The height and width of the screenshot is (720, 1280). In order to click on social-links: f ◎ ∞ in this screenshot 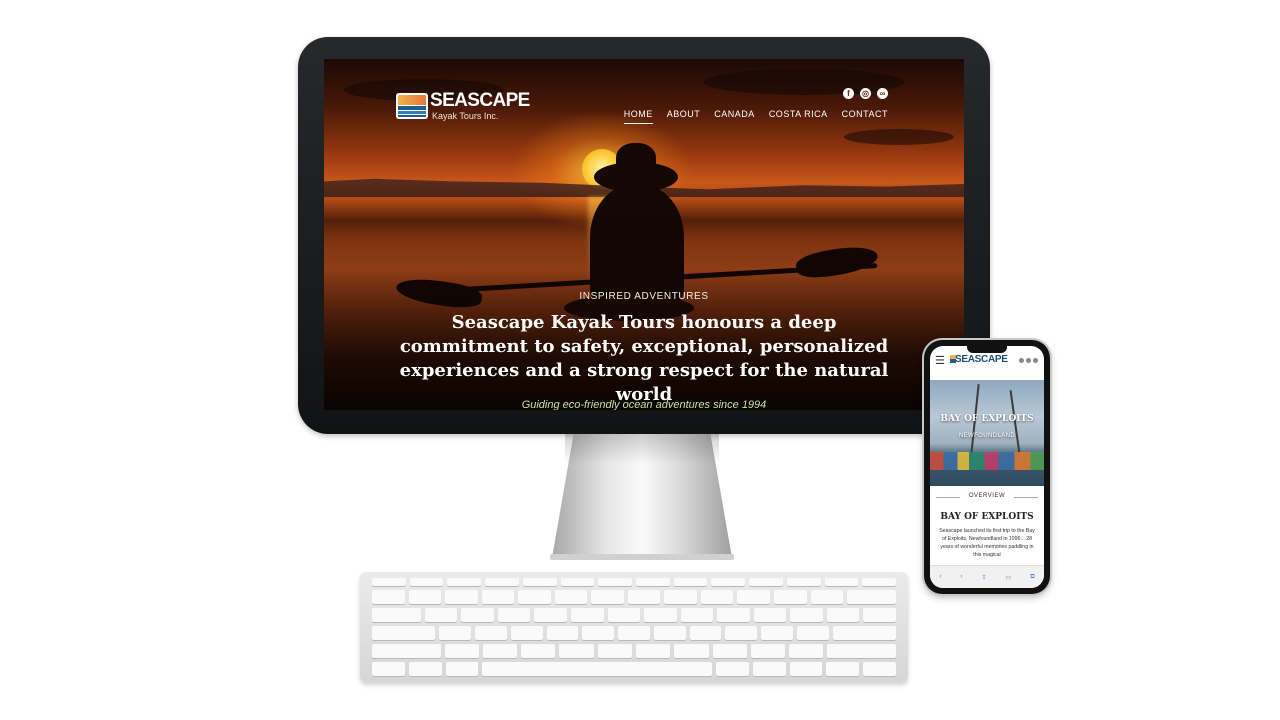, I will do `click(865, 93)`.